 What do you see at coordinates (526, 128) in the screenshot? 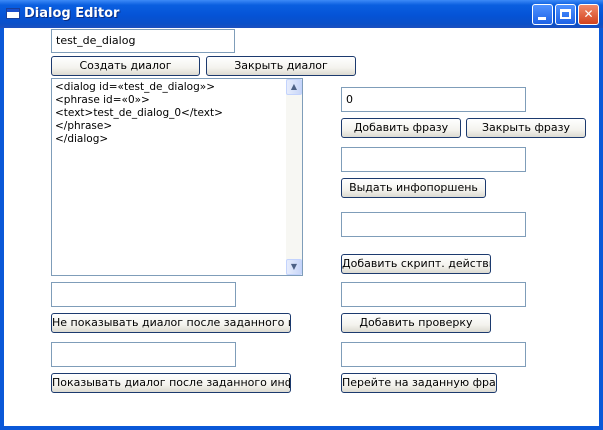
I see `close-phrase-button: Закрыть фразу` at bounding box center [526, 128].